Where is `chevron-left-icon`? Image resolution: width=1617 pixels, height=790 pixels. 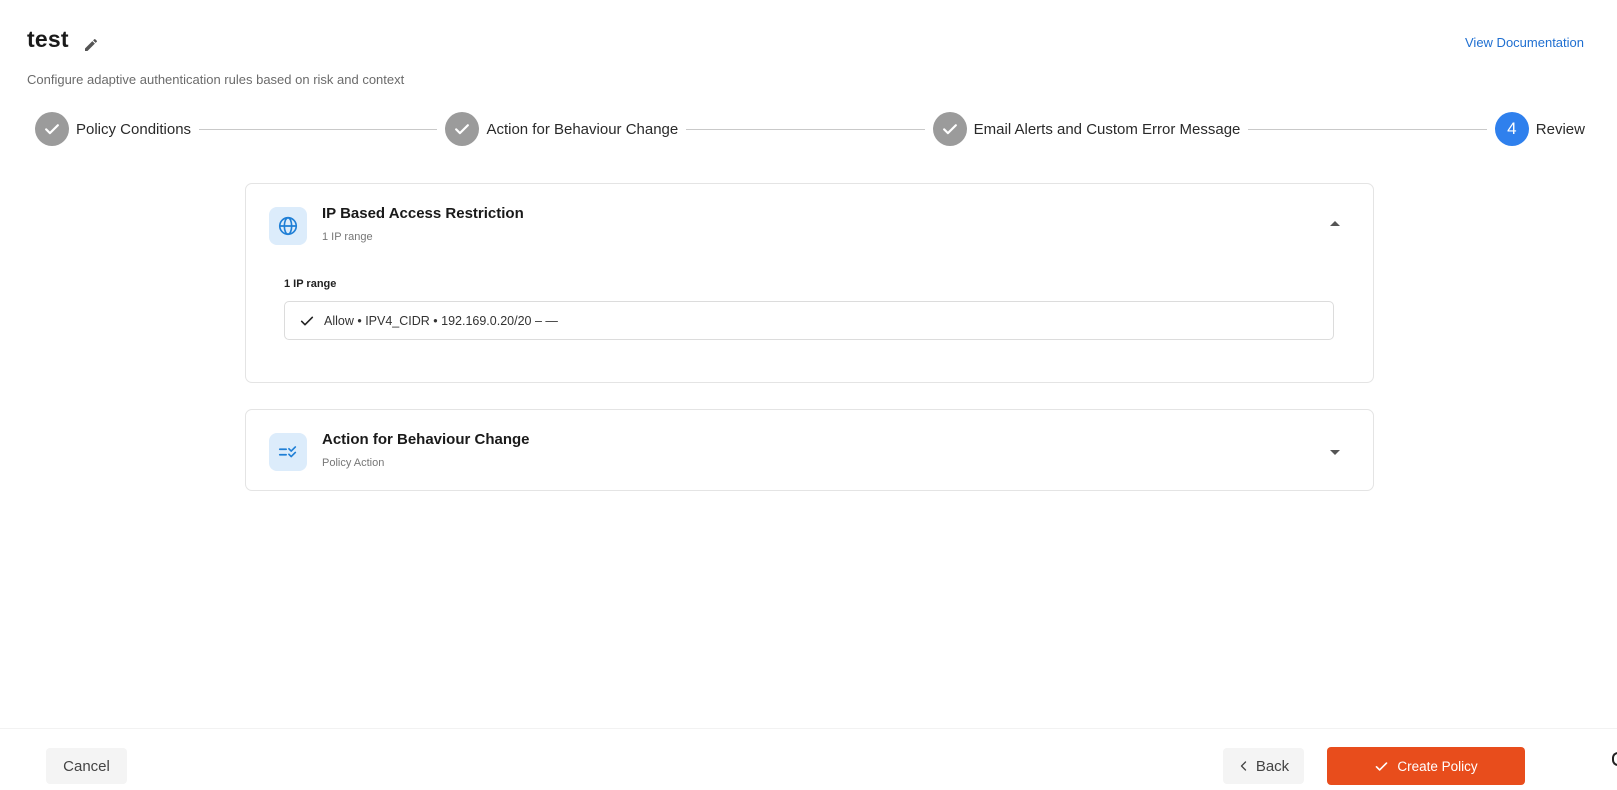 chevron-left-icon is located at coordinates (1244, 766).